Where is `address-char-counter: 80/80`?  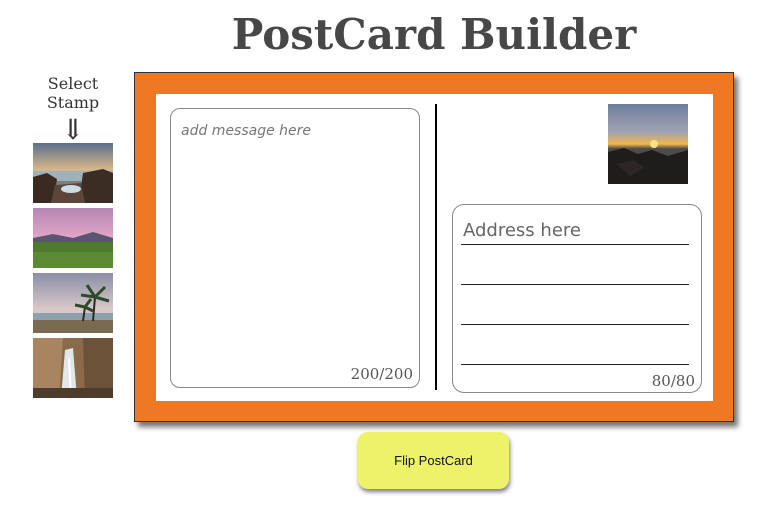
address-char-counter: 80/80 is located at coordinates (673, 381).